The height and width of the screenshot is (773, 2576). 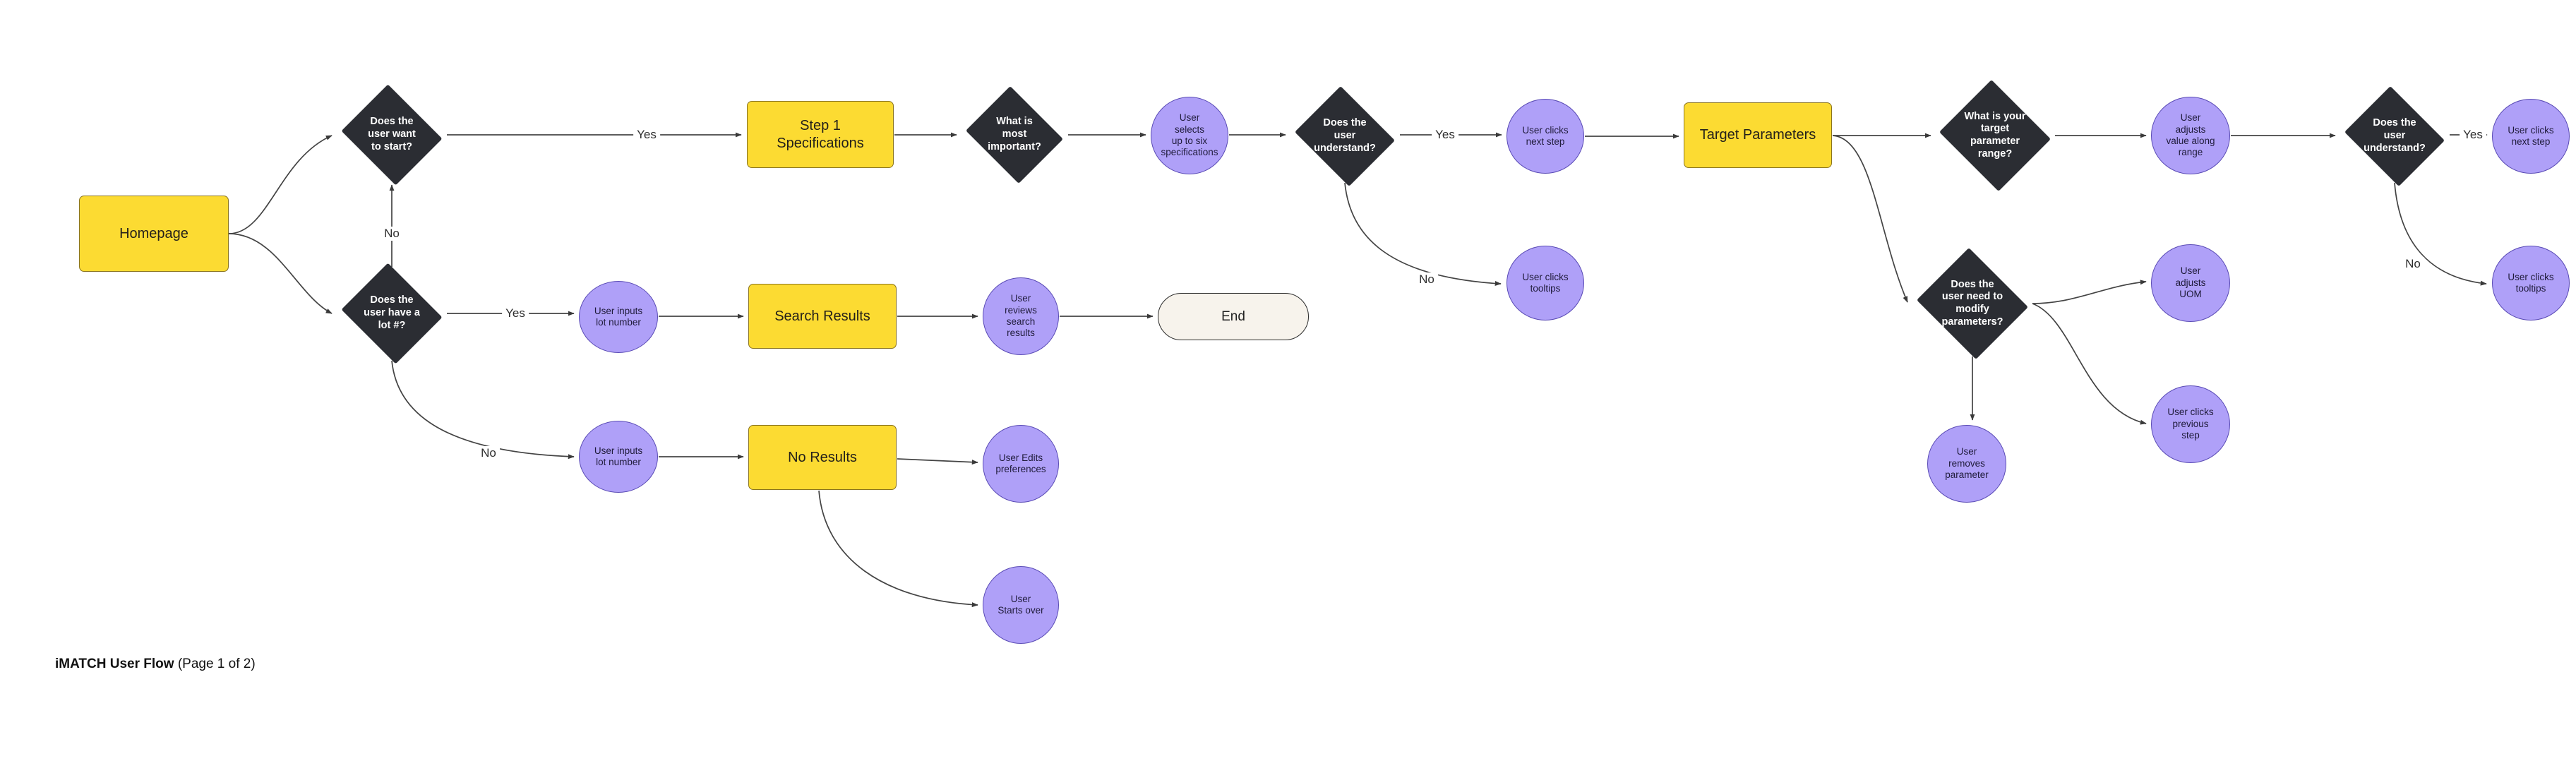 What do you see at coordinates (392, 234) in the screenshot?
I see `edge-label-have_lot-to-want_start: No` at bounding box center [392, 234].